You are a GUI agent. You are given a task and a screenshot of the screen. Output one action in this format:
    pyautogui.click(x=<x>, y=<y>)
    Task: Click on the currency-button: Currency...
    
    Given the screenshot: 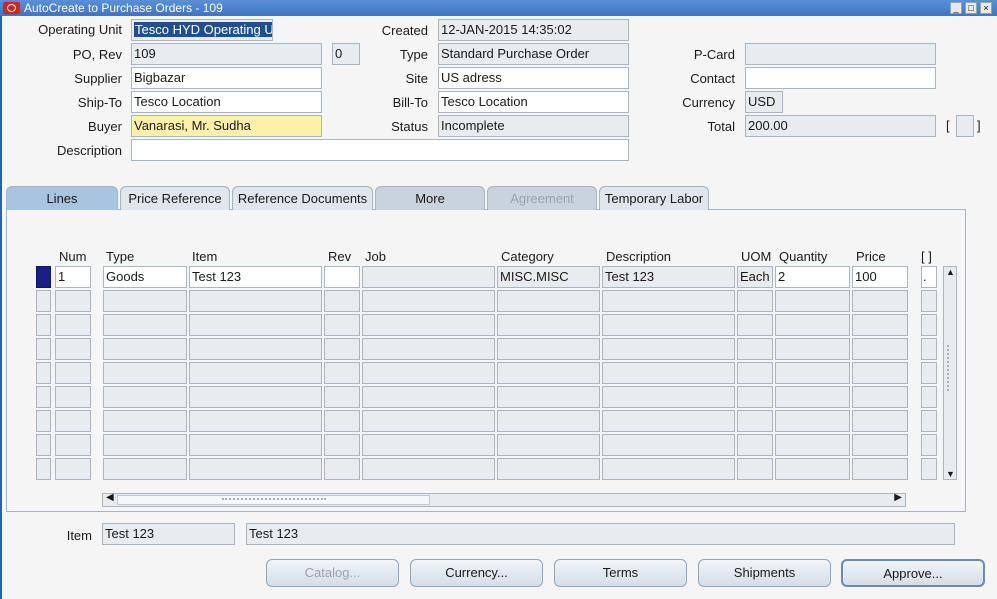 What is the action you would take?
    pyautogui.click(x=476, y=573)
    